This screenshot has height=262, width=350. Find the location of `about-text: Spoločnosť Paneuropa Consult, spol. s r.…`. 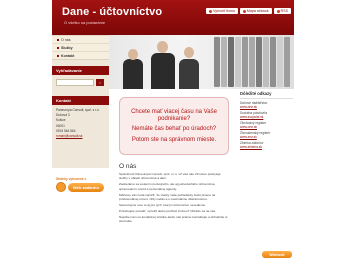

about-text: Spoločnosť Paneuropa Consult, spol. s r.… is located at coordinates (174, 198).